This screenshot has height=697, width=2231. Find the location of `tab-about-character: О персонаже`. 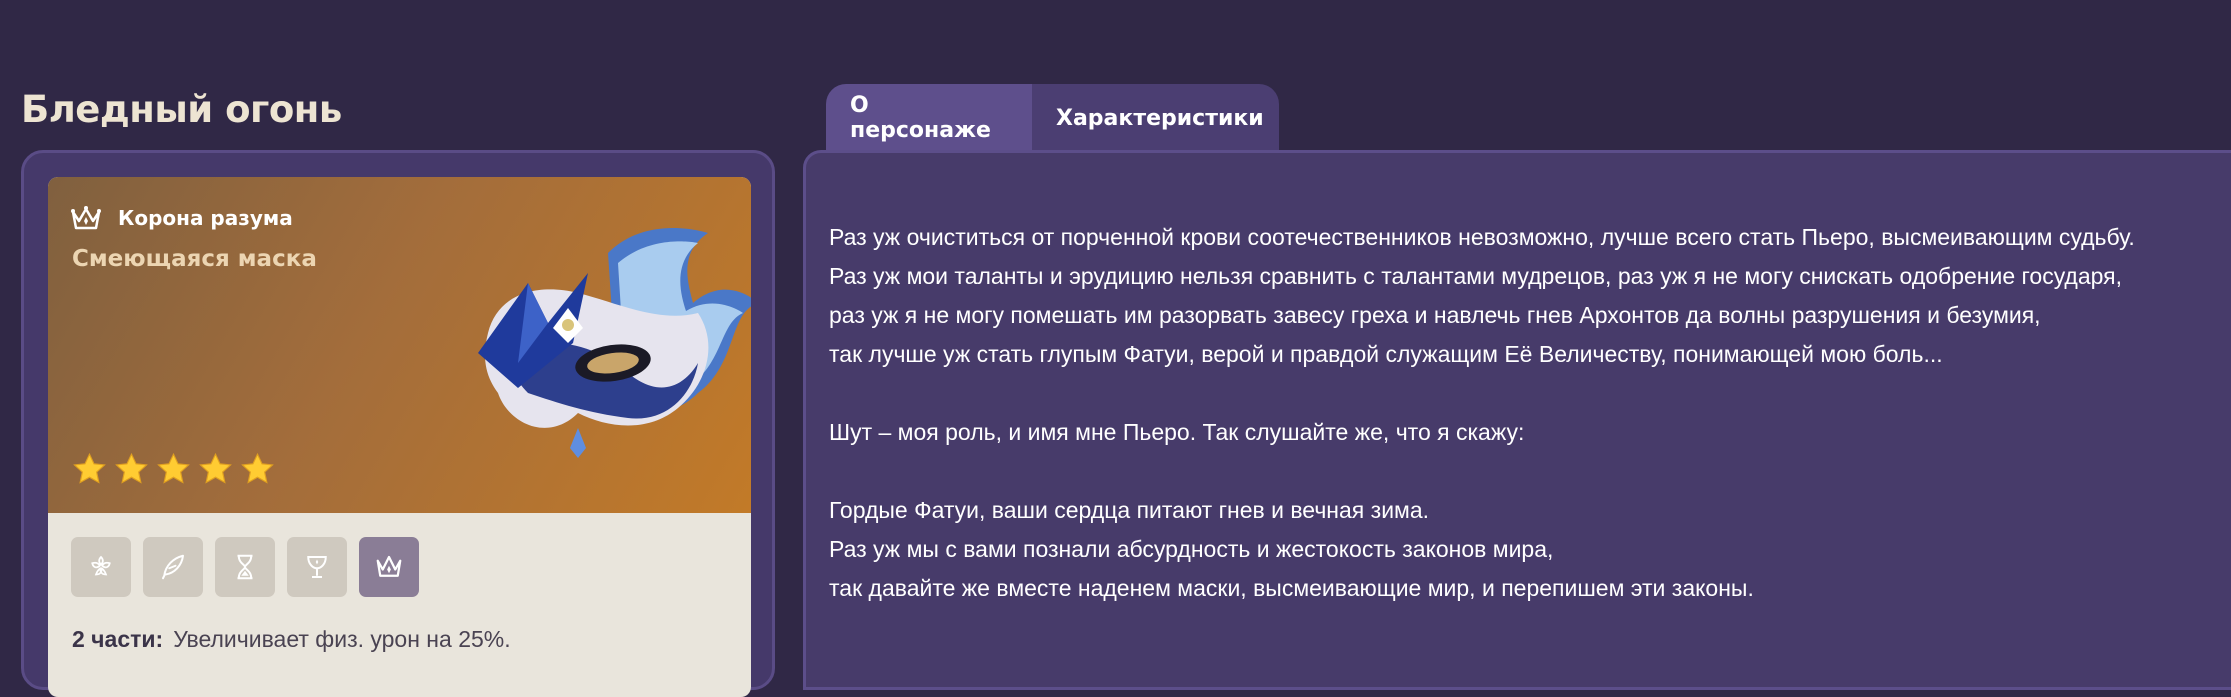

tab-about-character: О персонаже is located at coordinates (929, 118).